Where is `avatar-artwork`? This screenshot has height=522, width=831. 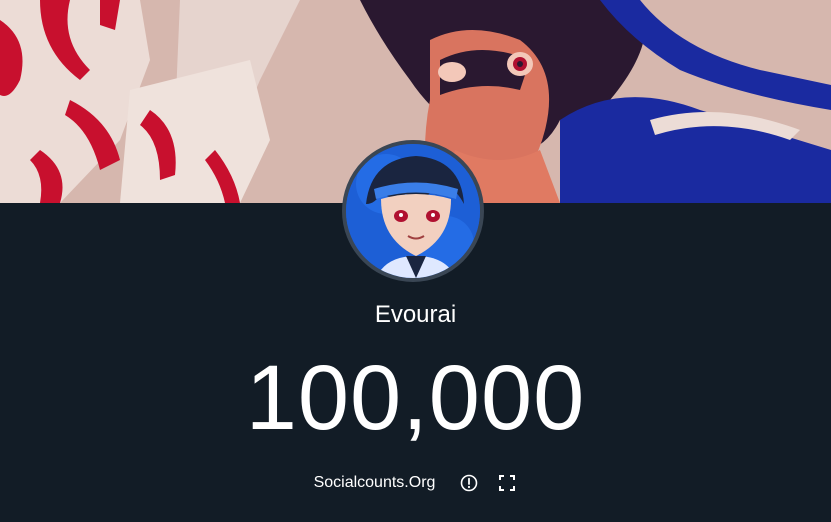
avatar-artwork is located at coordinates (413, 211).